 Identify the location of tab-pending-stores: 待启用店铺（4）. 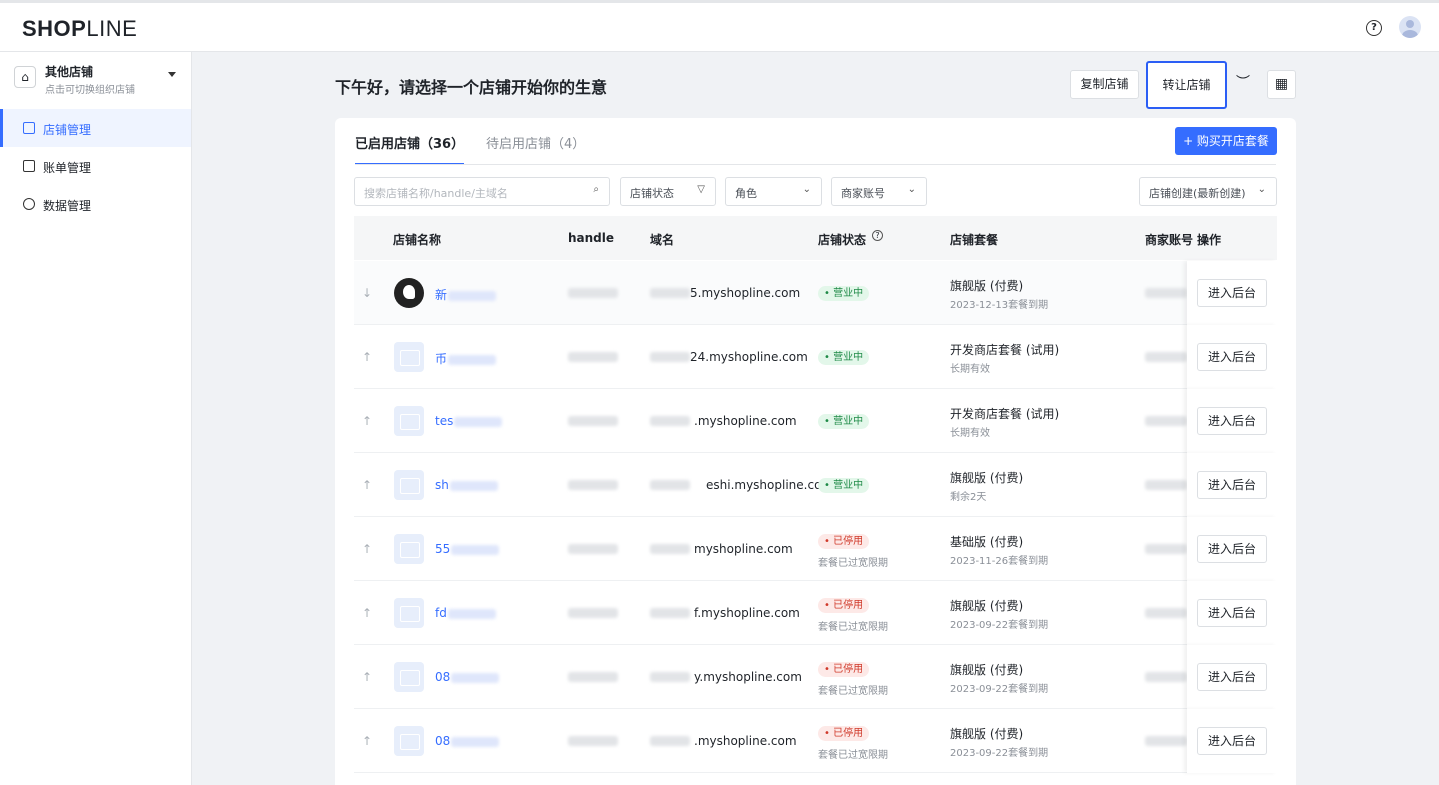
(535, 149).